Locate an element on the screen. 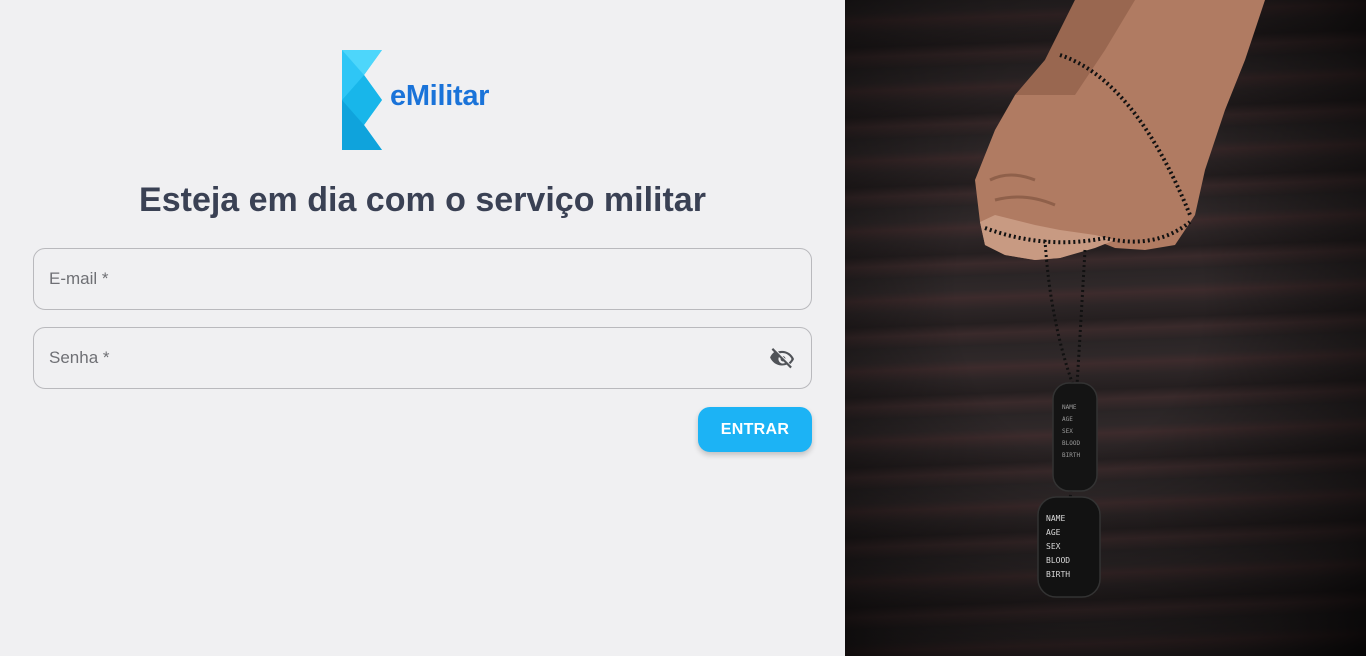  page-title: Esteja em dia com o serviço militar is located at coordinates (422, 200).